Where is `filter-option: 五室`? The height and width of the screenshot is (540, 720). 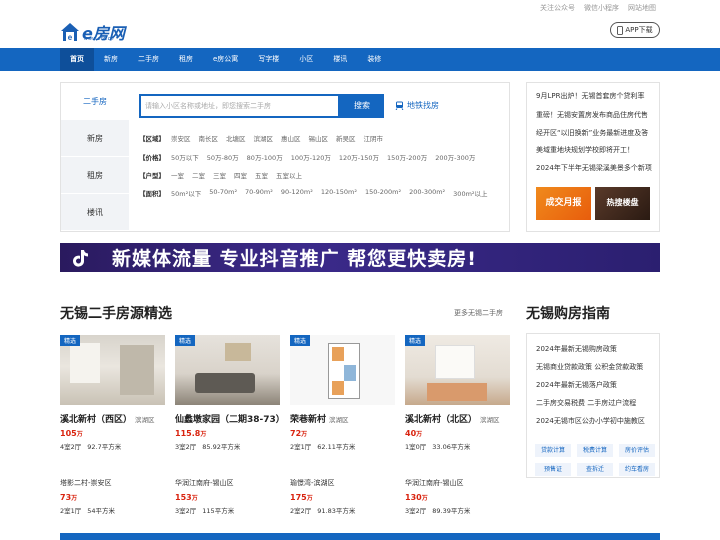
filter-option: 五室 is located at coordinates (261, 175).